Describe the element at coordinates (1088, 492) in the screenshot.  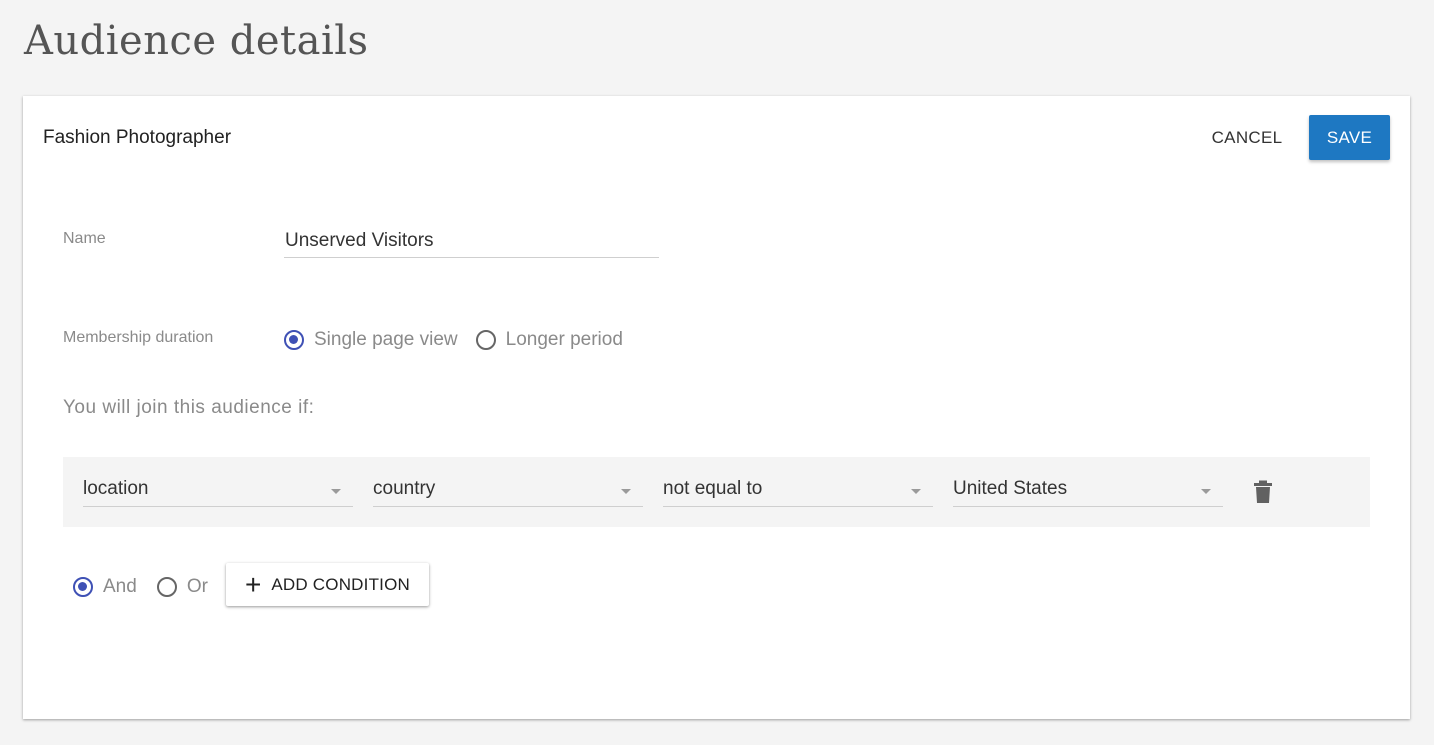
I see `condition-value-select: United States` at that location.